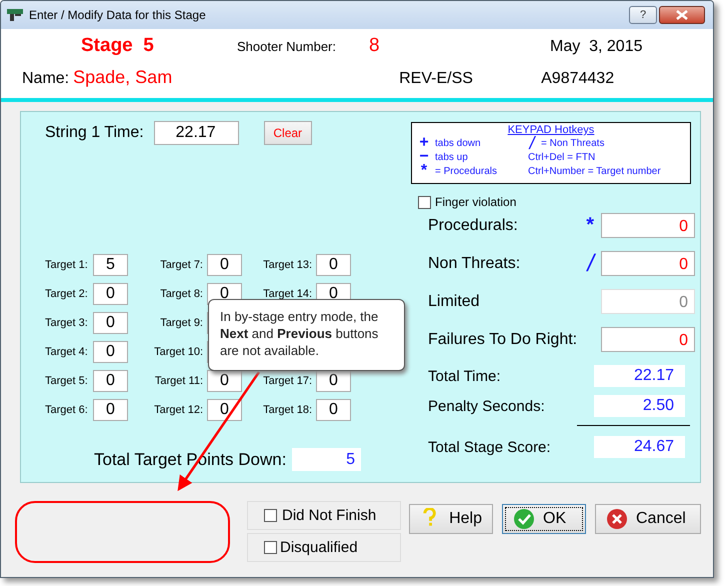 The width and height of the screenshot is (728, 586). I want to click on target-label: Target 10:, so click(178, 352).